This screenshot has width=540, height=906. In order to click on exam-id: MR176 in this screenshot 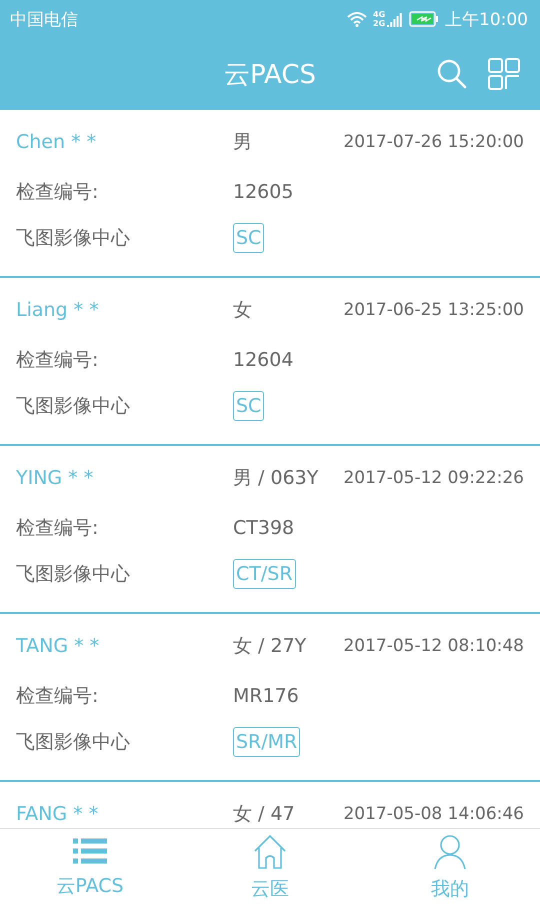, I will do `click(266, 696)`.